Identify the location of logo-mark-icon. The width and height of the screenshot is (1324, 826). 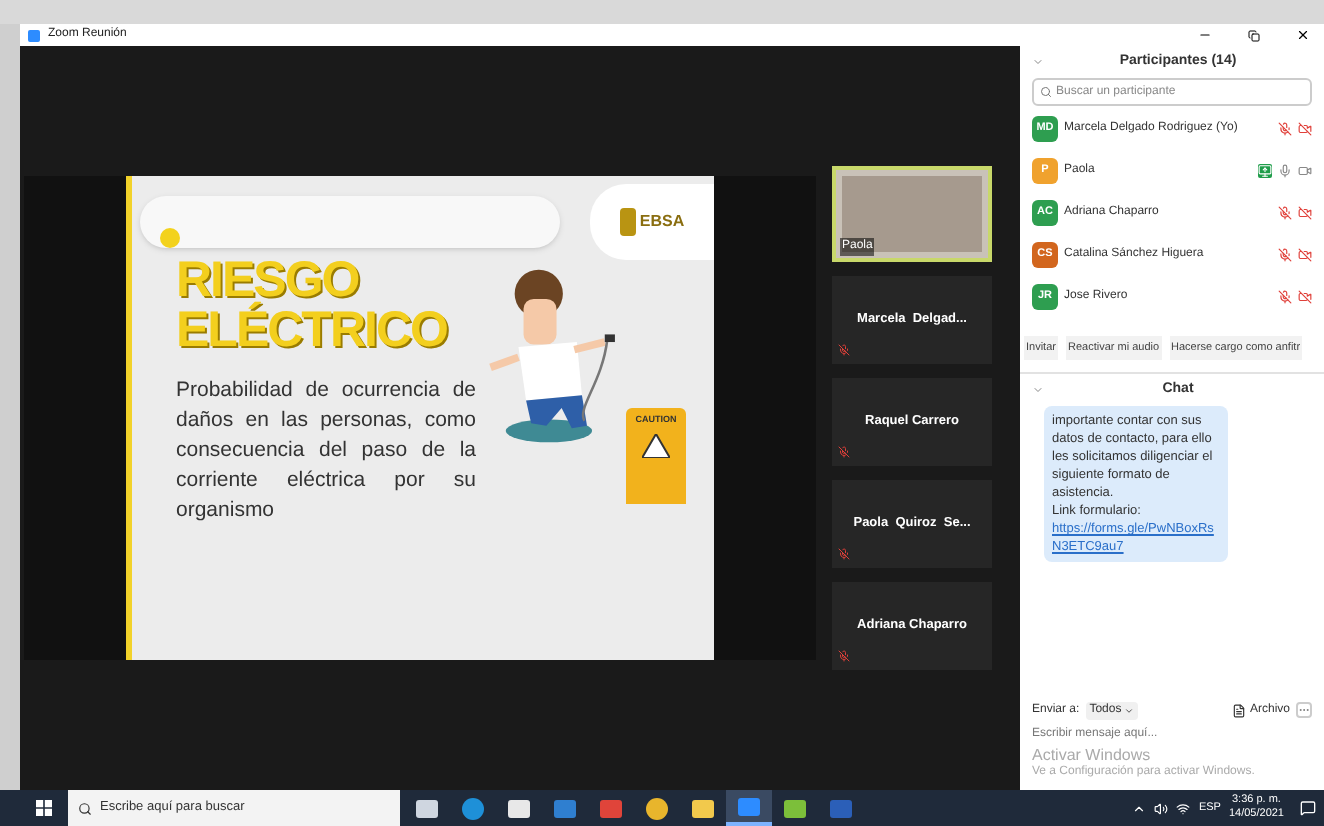
(627, 222).